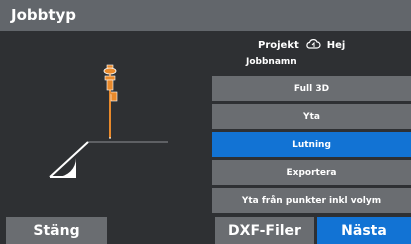  I want to click on project-label: Projekt, so click(278, 45).